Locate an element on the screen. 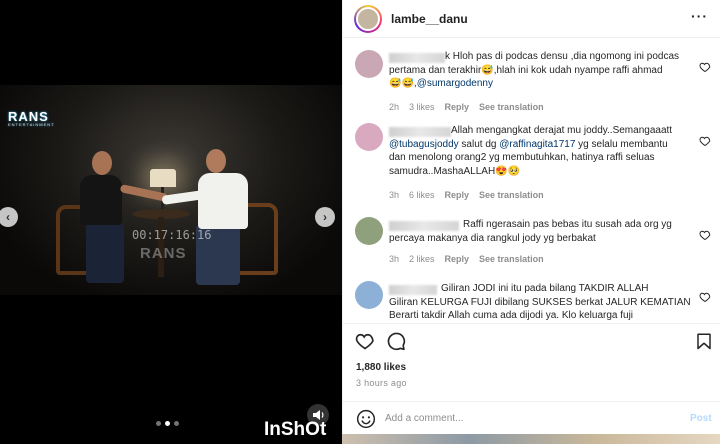  person-left-legs is located at coordinates (105, 253).